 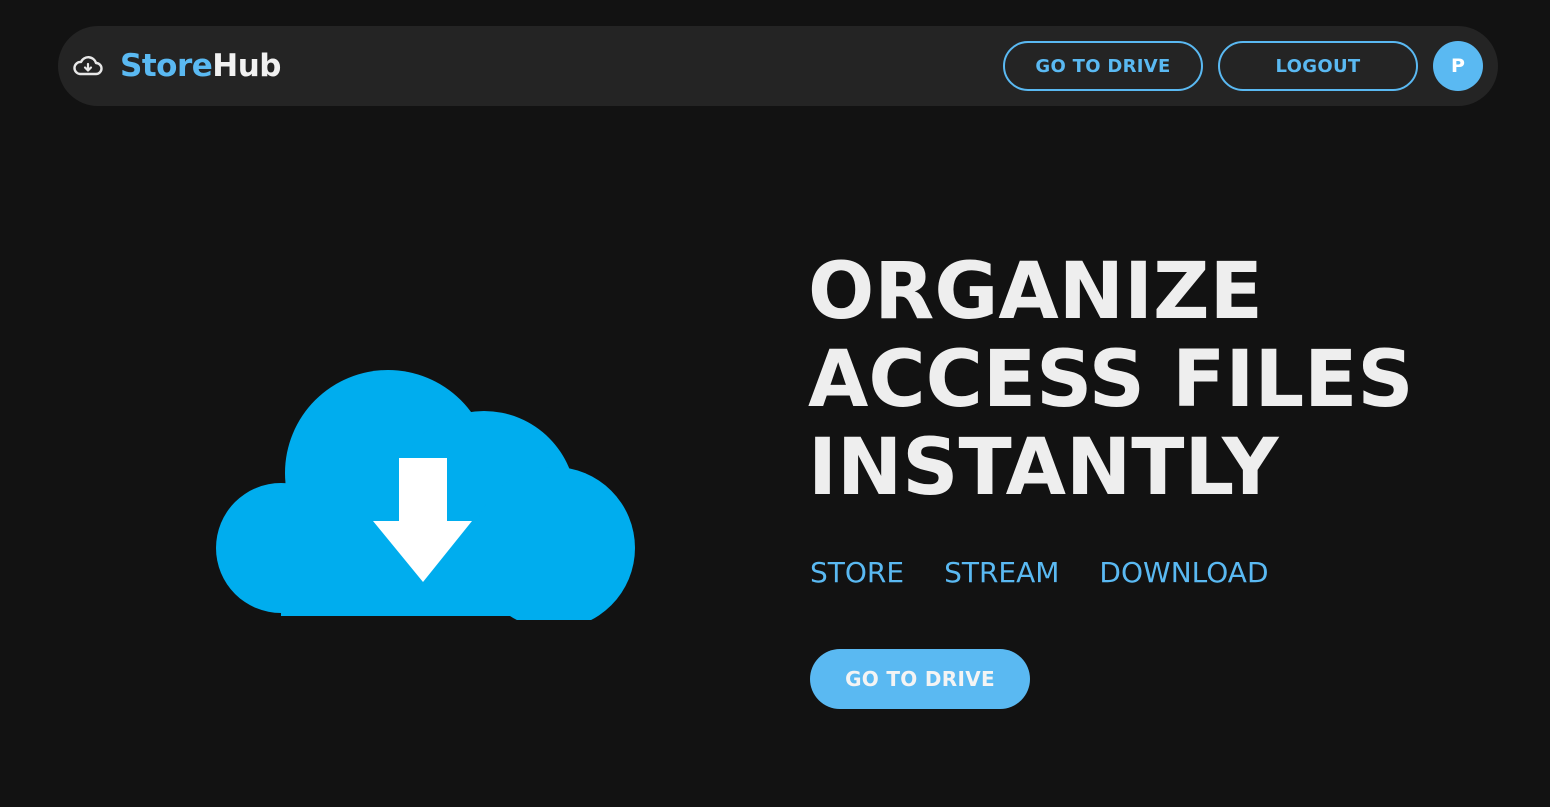 I want to click on top-navbar: StoreHub GO TO DRIVE LOGOUT P, so click(x=778, y=66).